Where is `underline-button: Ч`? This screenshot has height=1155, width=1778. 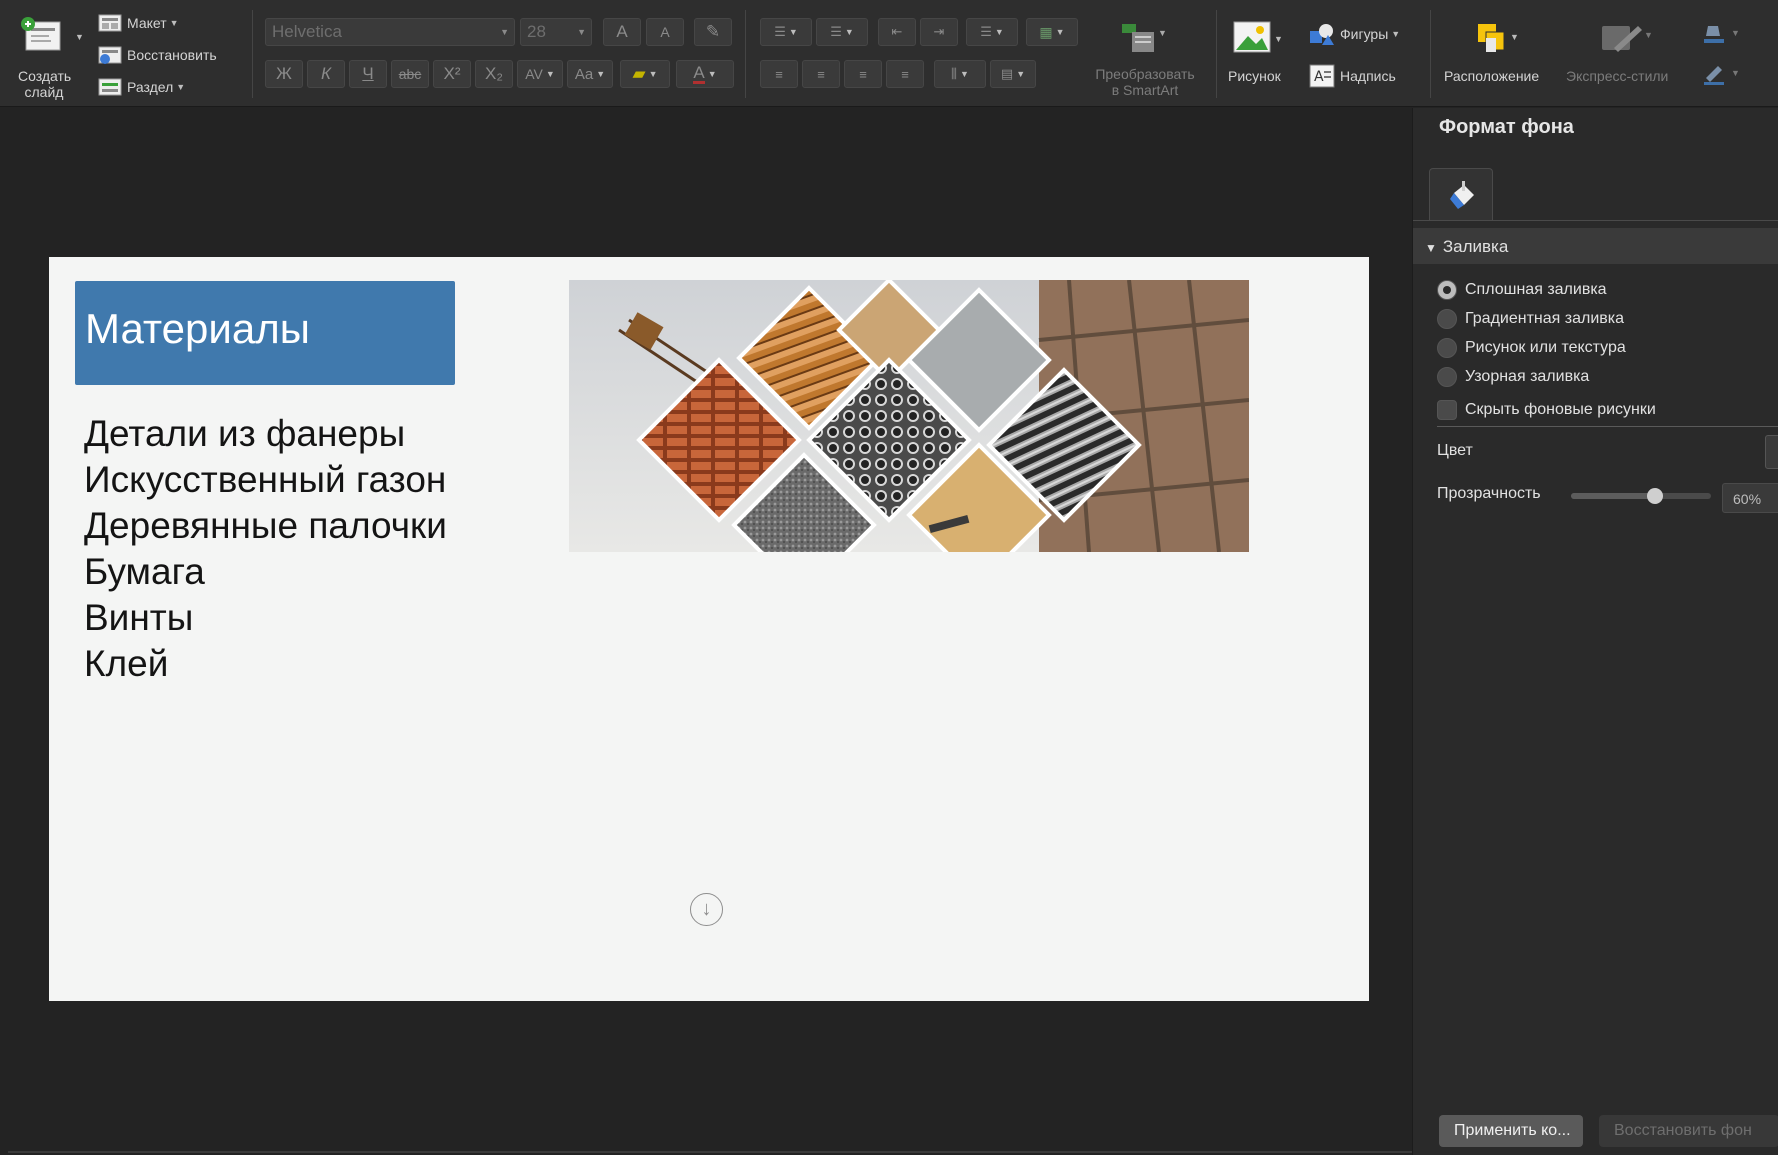
underline-button: Ч is located at coordinates (368, 74).